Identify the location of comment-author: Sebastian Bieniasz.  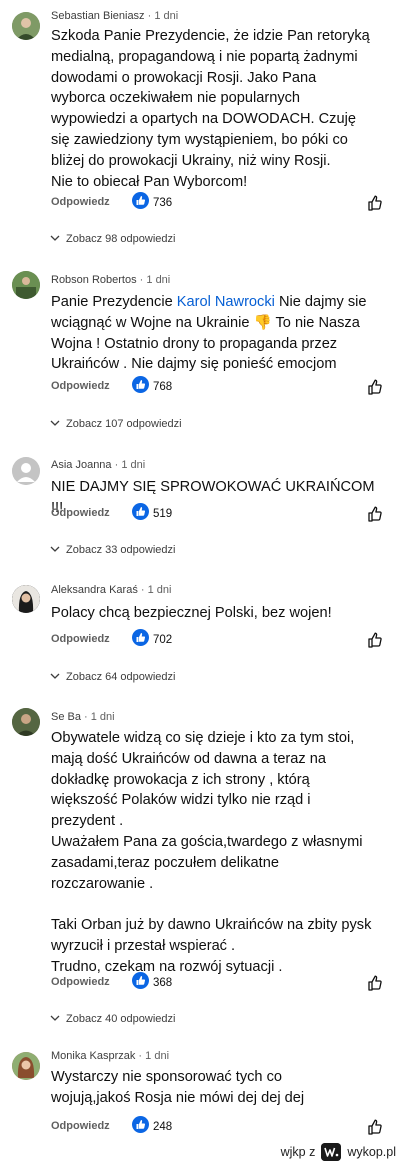
(98, 16).